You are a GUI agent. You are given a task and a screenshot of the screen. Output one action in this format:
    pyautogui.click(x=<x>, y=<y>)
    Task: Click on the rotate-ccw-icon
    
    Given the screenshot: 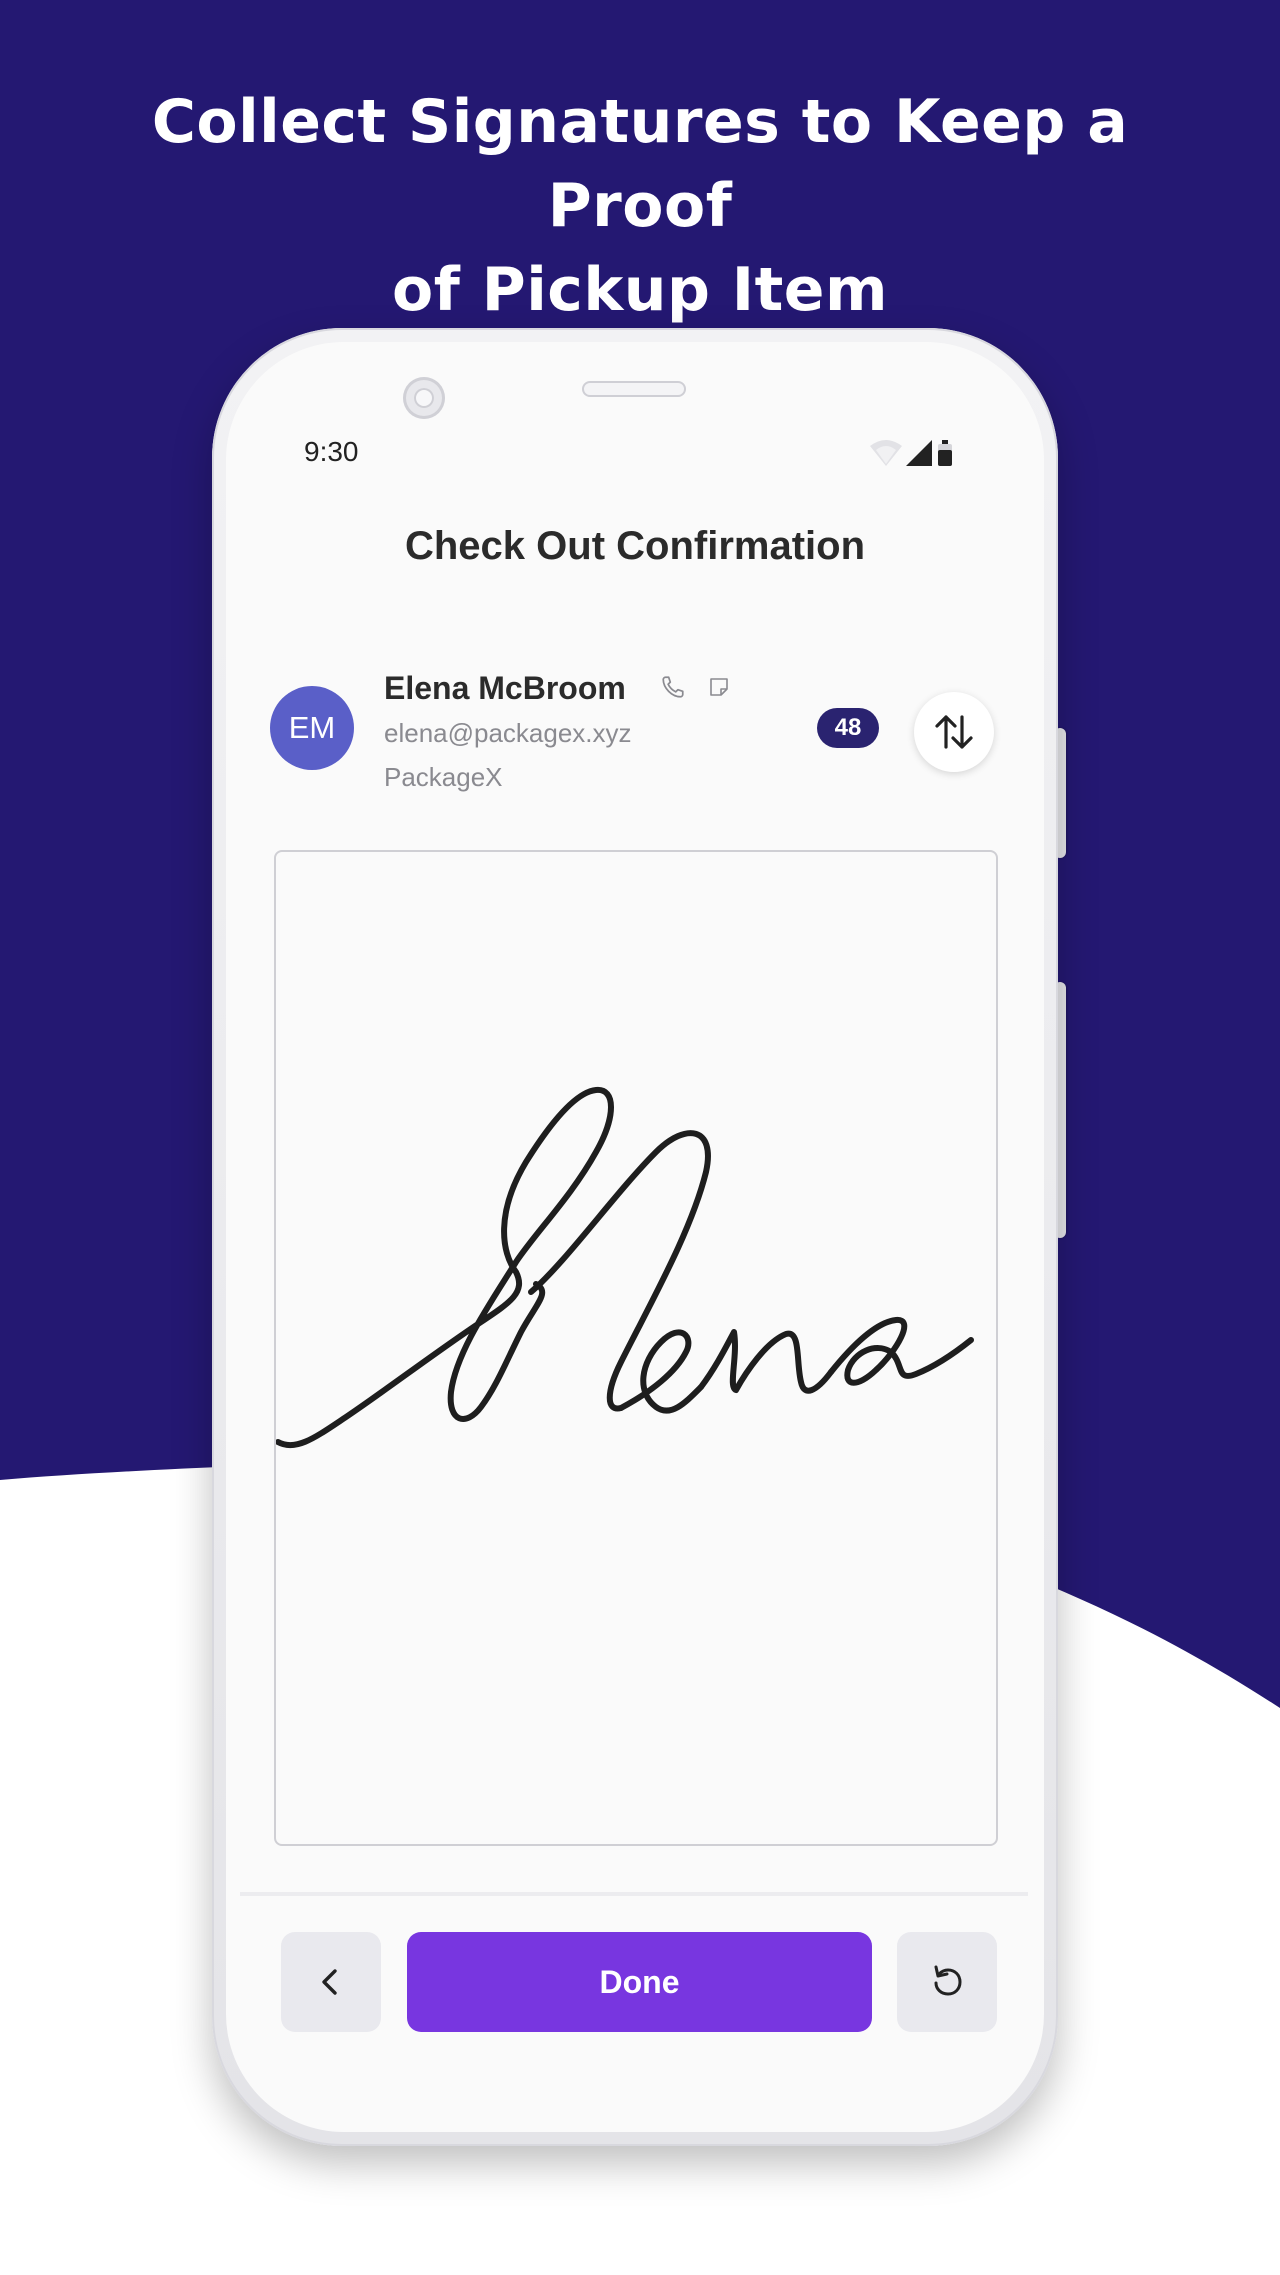 What is the action you would take?
    pyautogui.click(x=948, y=1980)
    